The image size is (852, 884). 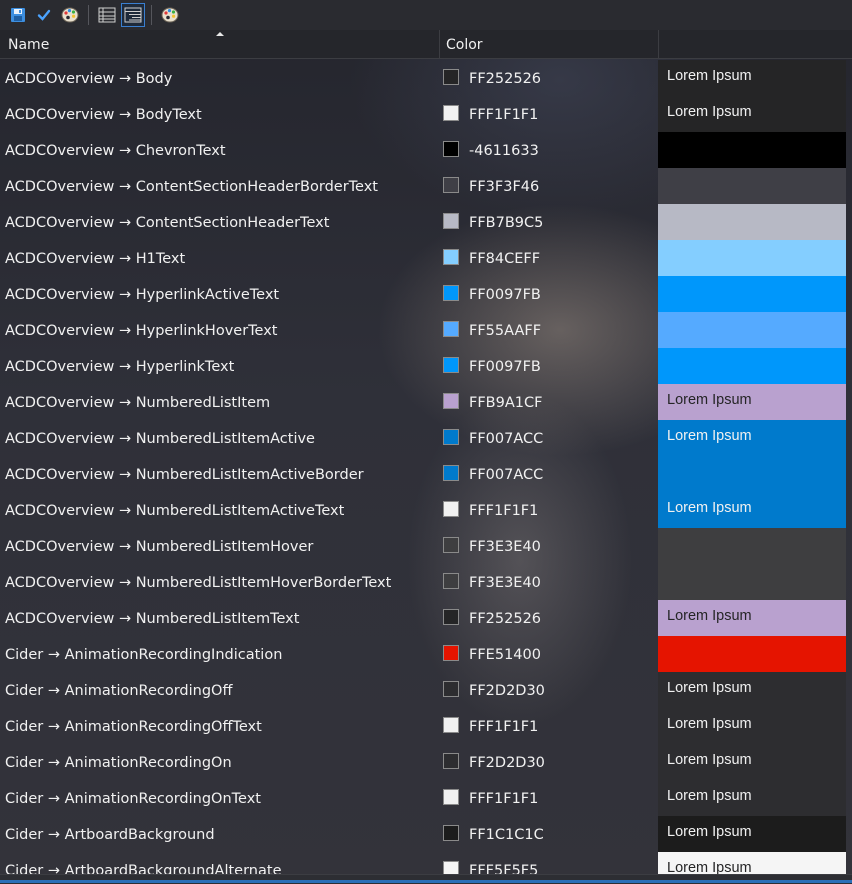 What do you see at coordinates (506, 834) in the screenshot?
I see `color-value: FF1C1C1C` at bounding box center [506, 834].